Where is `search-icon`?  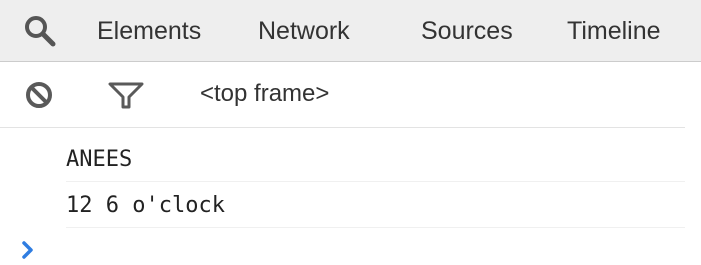
search-icon is located at coordinates (40, 31).